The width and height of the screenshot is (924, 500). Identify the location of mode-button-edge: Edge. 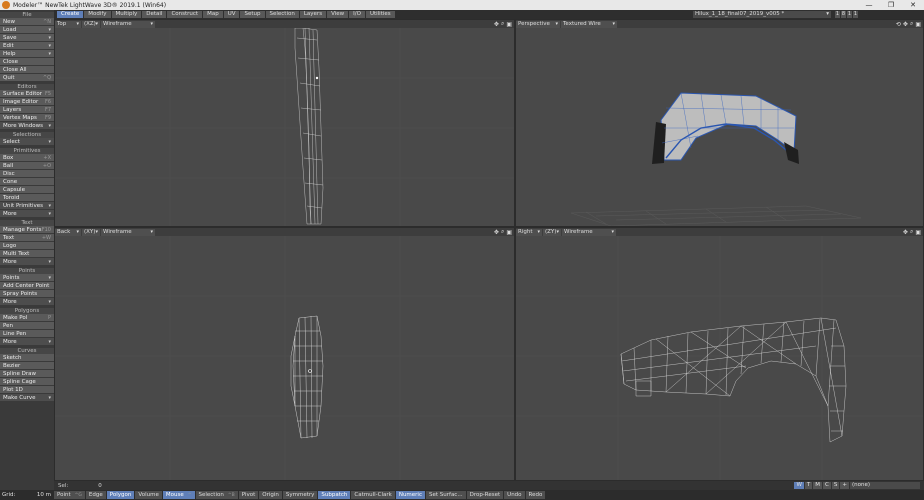
(95, 495).